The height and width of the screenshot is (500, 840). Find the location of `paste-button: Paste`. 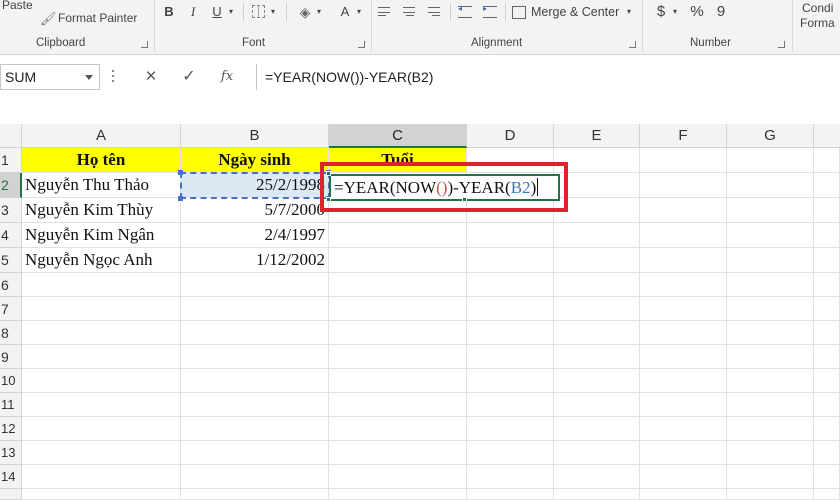

paste-button: Paste is located at coordinates (17, 6).